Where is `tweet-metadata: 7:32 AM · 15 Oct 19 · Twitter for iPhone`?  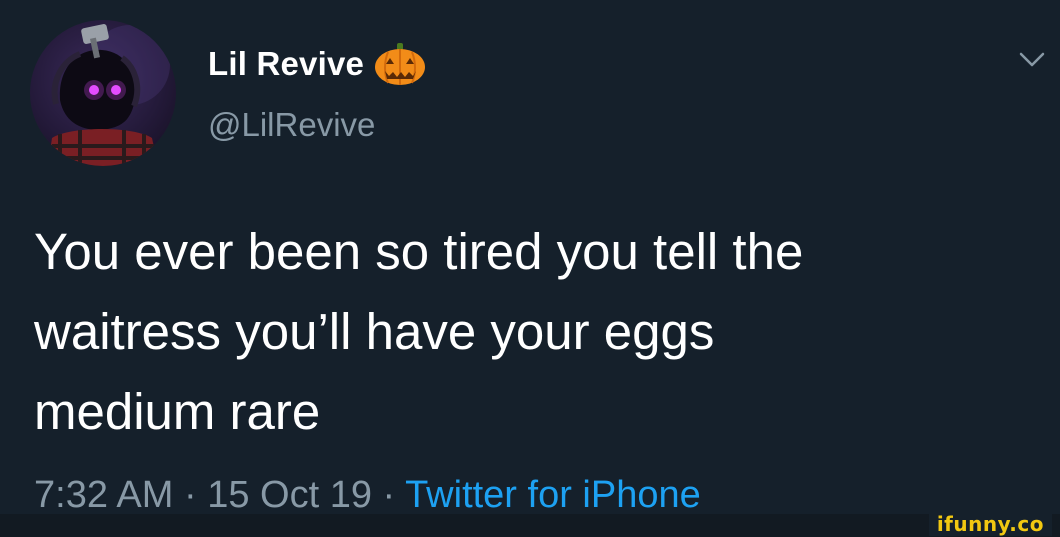 tweet-metadata: 7:32 AM · 15 Oct 19 · Twitter for iPhone is located at coordinates (367, 495).